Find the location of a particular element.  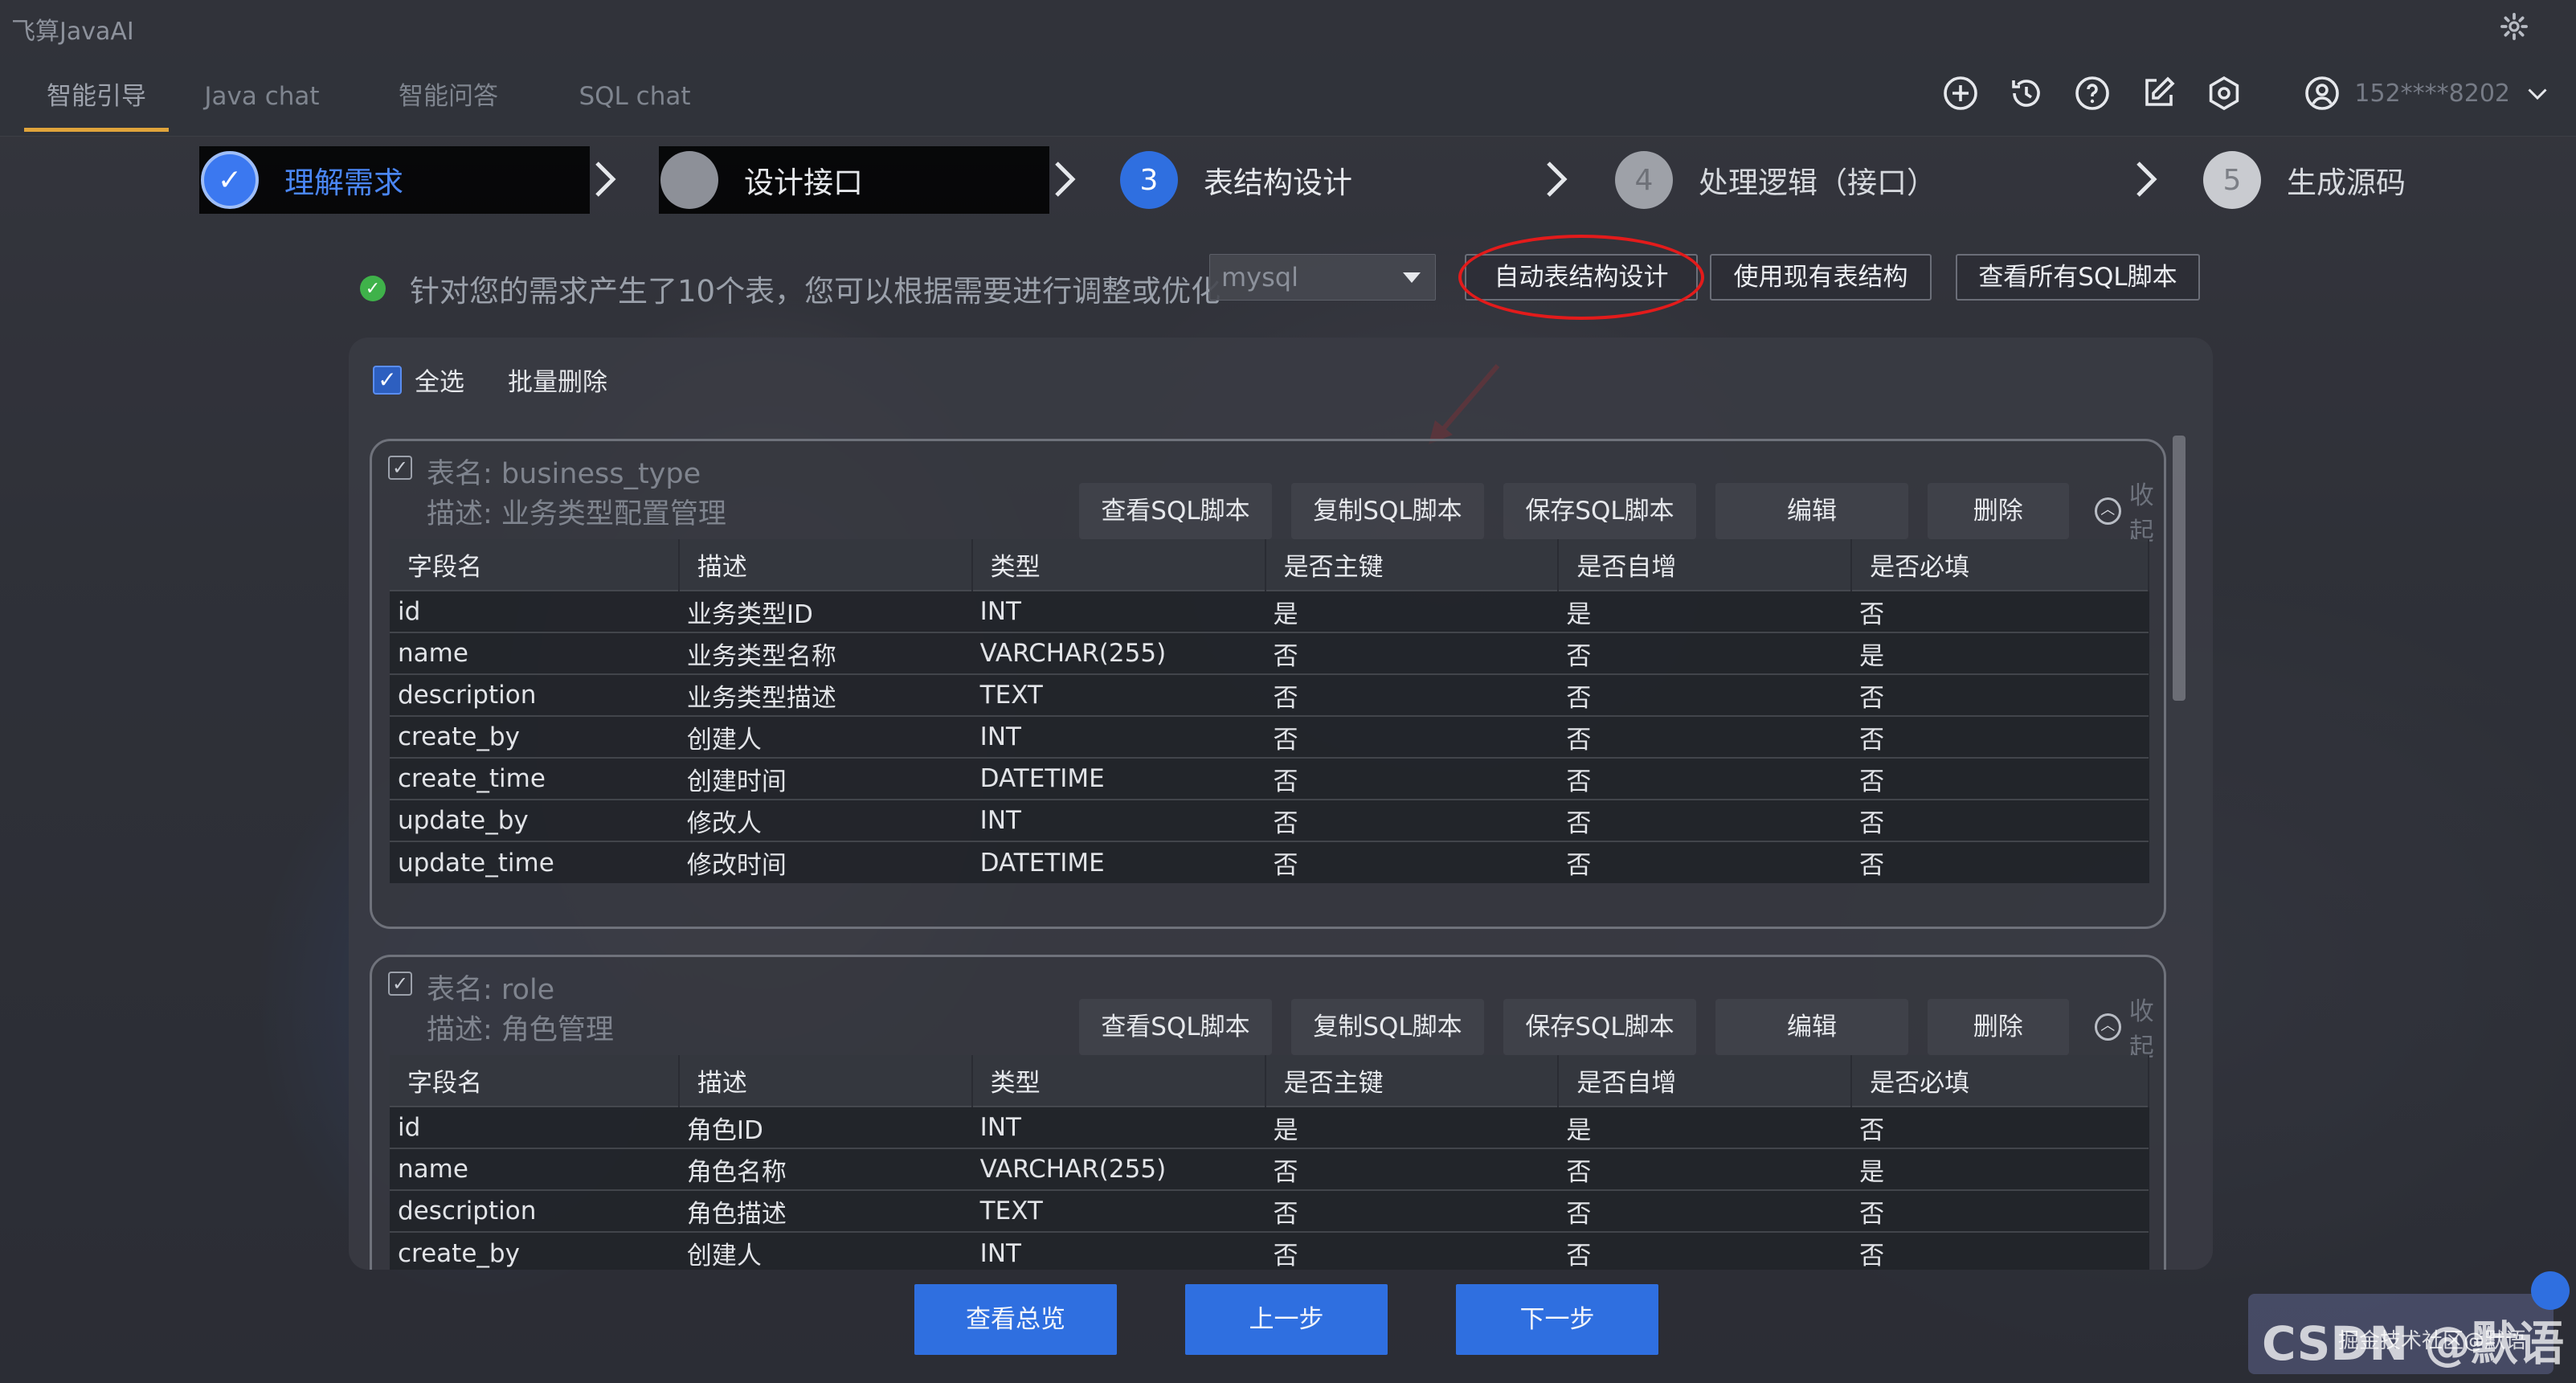

watermark-subtext: 掘金技术社区@默语 is located at coordinates (2432, 1341).